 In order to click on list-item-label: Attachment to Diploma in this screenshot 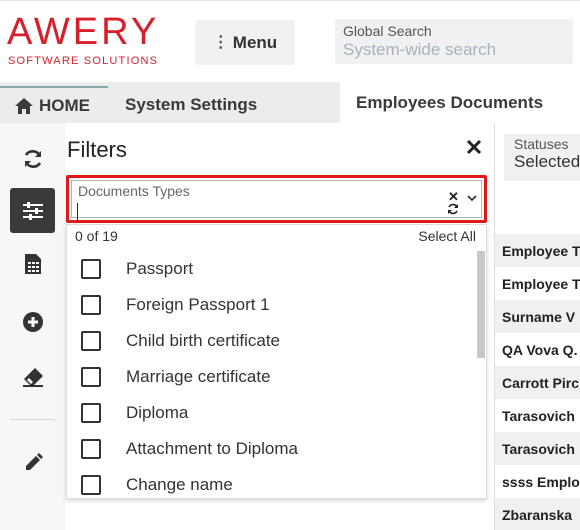, I will do `click(212, 448)`.